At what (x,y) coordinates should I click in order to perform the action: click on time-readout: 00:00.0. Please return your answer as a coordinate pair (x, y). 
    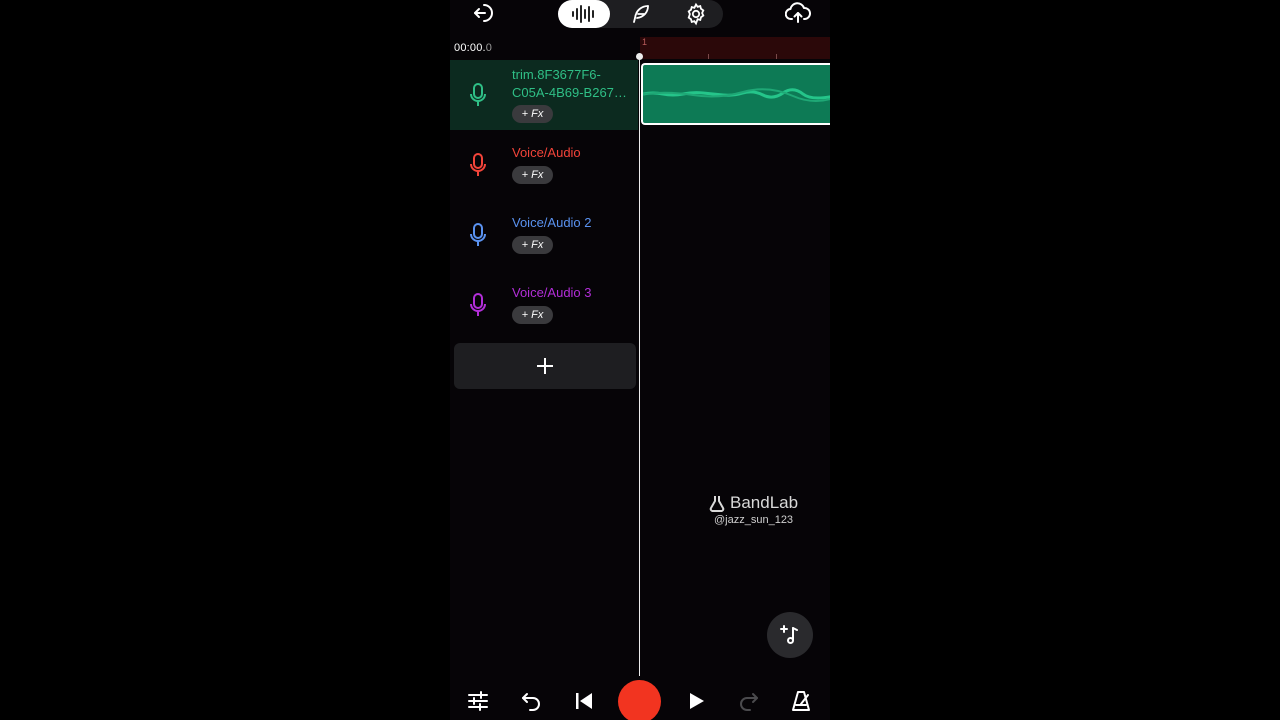
    Looking at the image, I should click on (473, 48).